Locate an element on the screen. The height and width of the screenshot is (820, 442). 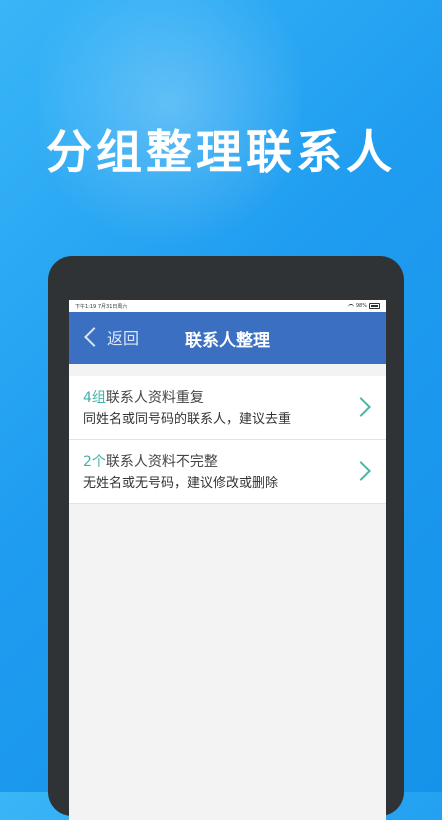
status-date: 7月31日周六 is located at coordinates (112, 306).